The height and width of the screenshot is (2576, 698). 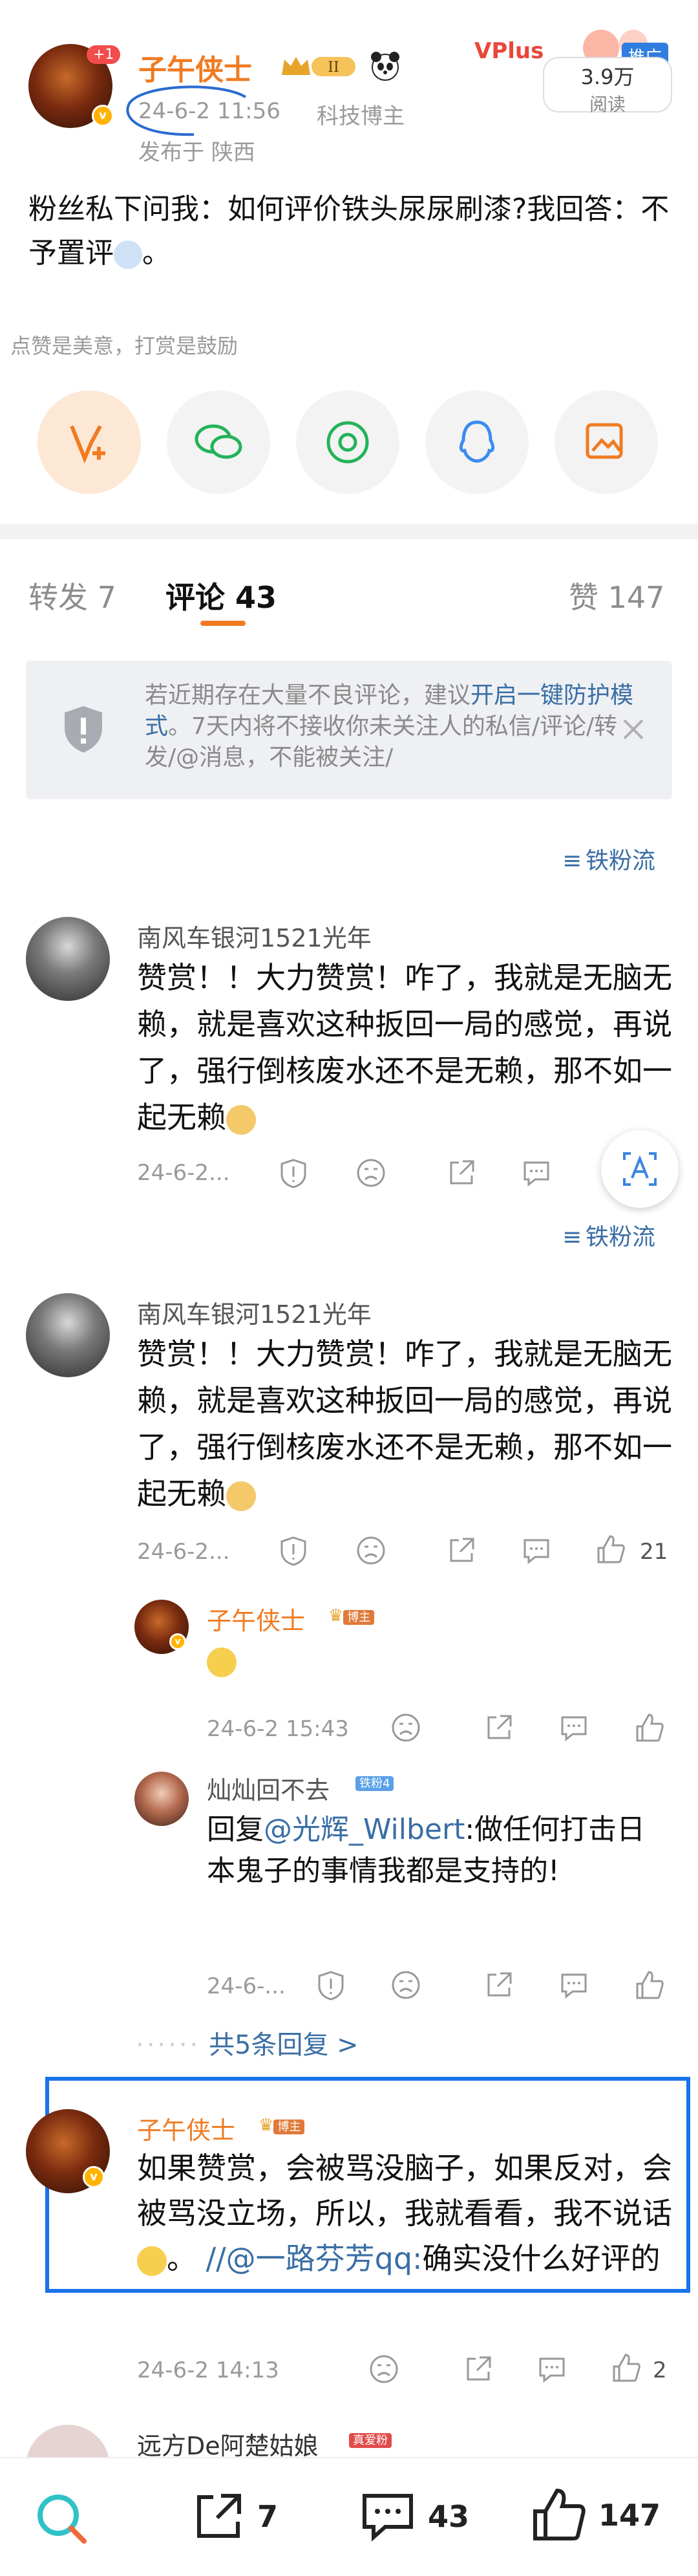 What do you see at coordinates (195, 67) in the screenshot?
I see `author-name: 子午侠士` at bounding box center [195, 67].